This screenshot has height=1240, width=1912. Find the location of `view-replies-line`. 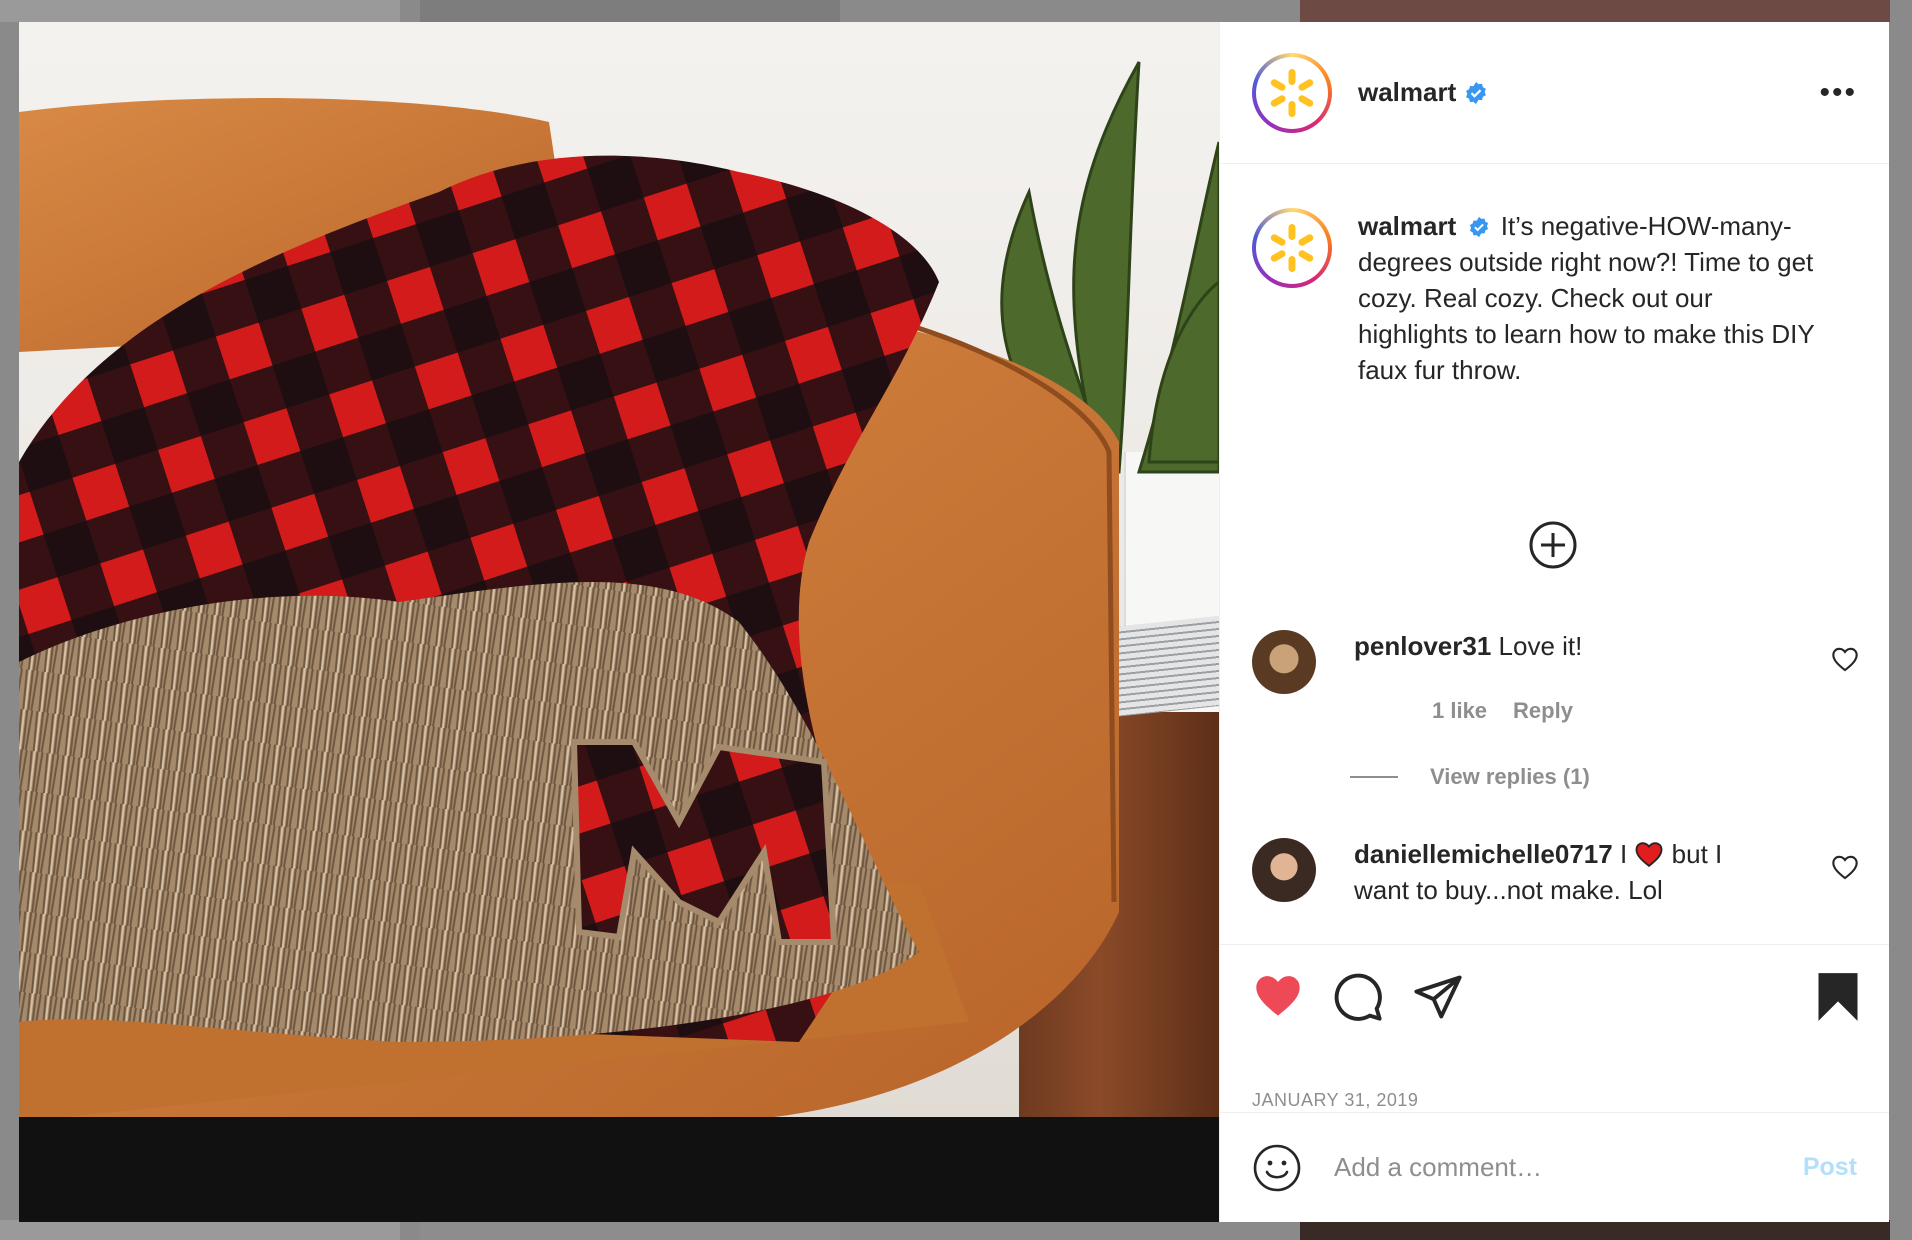

view-replies-line is located at coordinates (1374, 777).